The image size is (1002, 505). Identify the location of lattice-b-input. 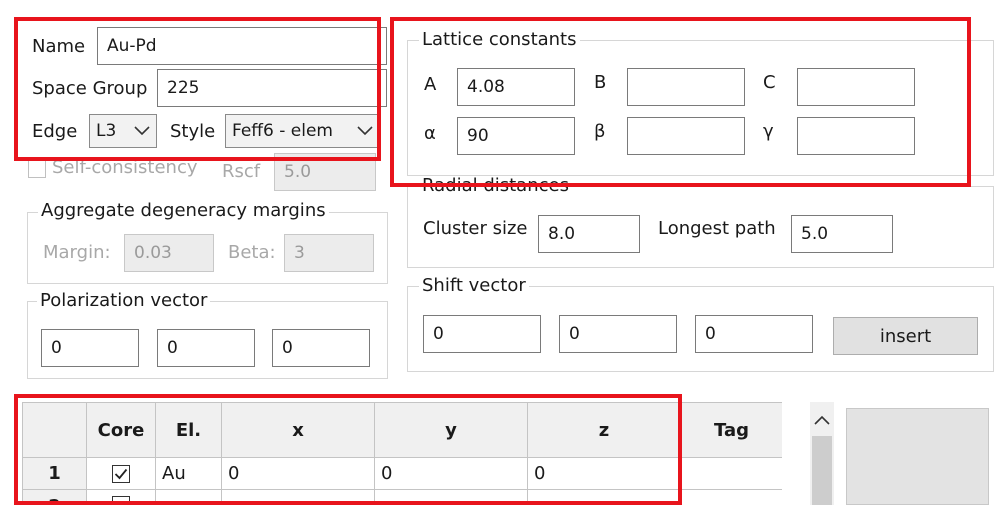
(686, 87).